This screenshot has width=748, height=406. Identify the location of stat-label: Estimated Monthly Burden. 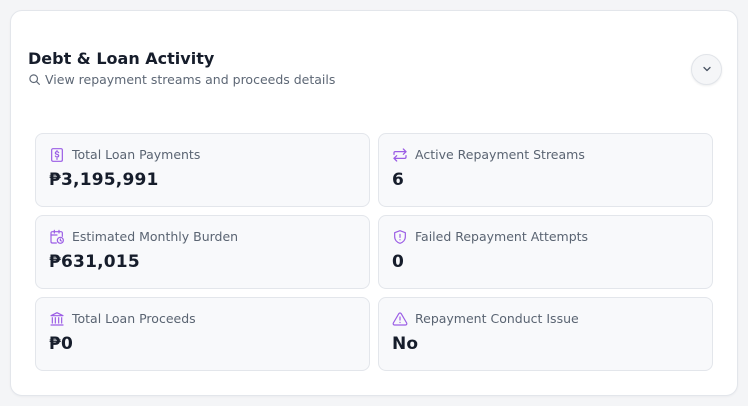
(155, 236).